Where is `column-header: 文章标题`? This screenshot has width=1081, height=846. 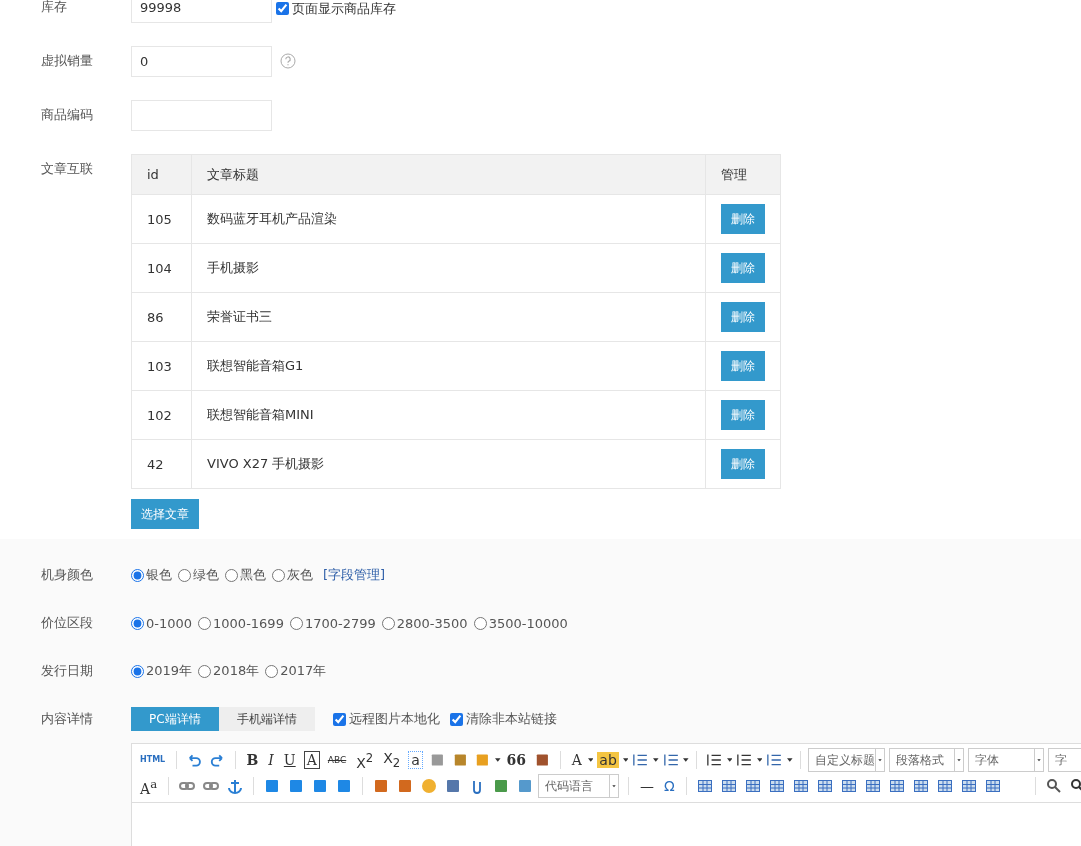
column-header: 文章标题 is located at coordinates (448, 174).